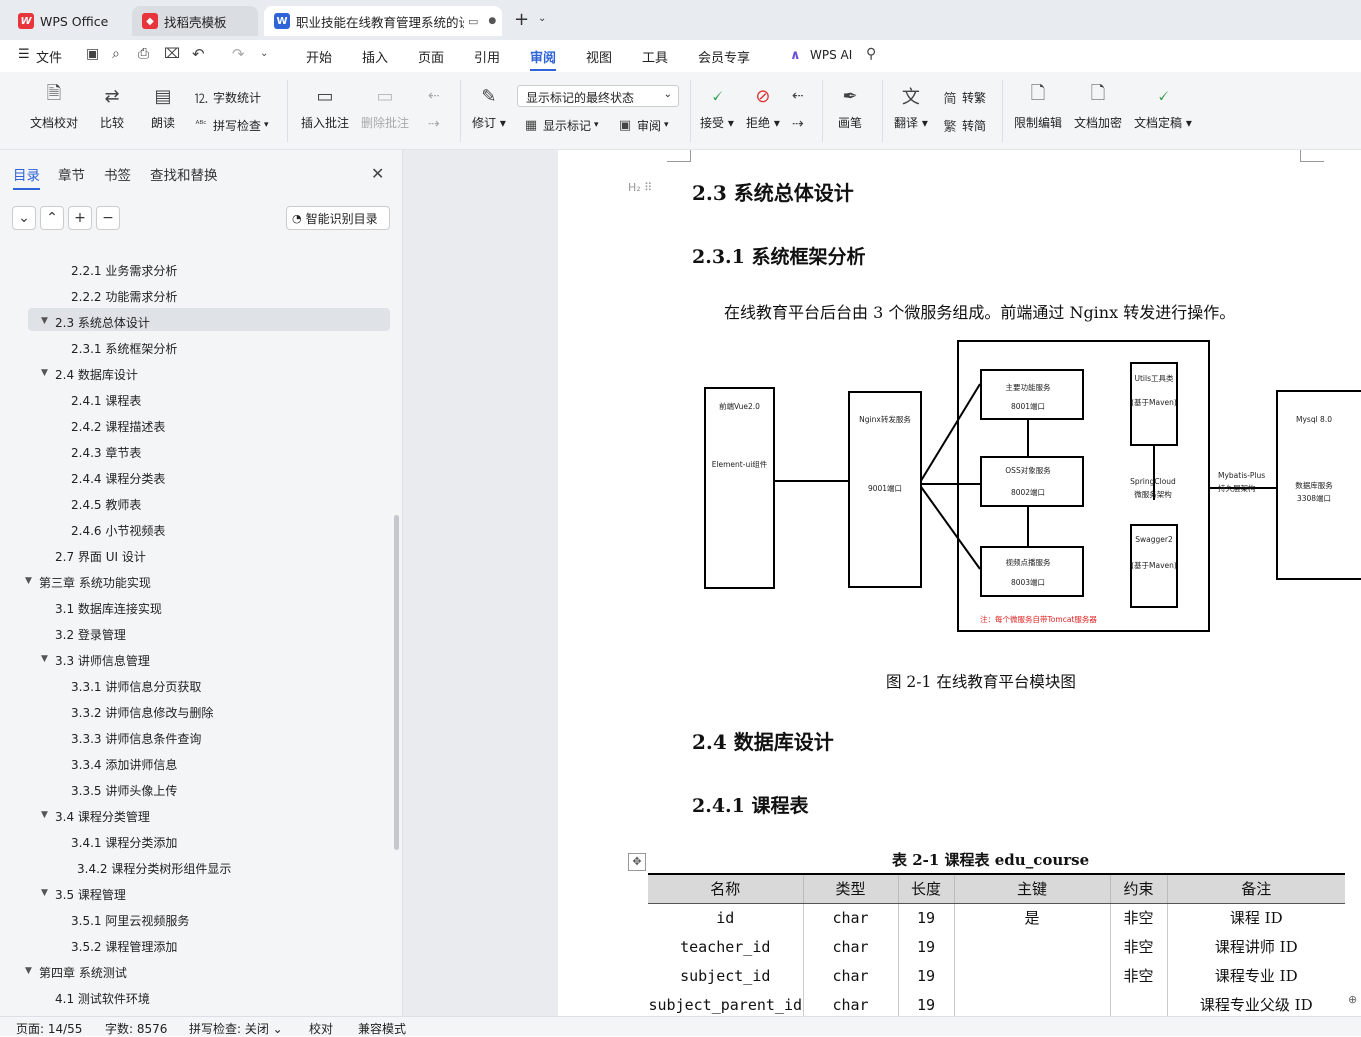  Describe the element at coordinates (136, 738) in the screenshot. I see `toc-item: 3.3.3 讲师信息条件查询` at that location.